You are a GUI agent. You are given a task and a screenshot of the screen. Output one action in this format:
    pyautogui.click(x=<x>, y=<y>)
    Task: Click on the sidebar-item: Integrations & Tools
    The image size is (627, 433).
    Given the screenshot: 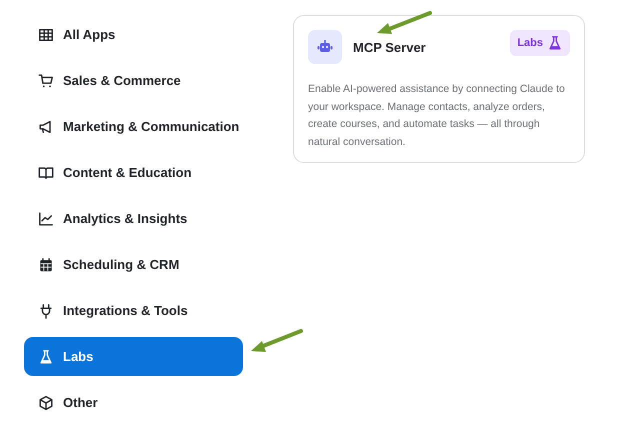 What is the action you would take?
    pyautogui.click(x=133, y=310)
    